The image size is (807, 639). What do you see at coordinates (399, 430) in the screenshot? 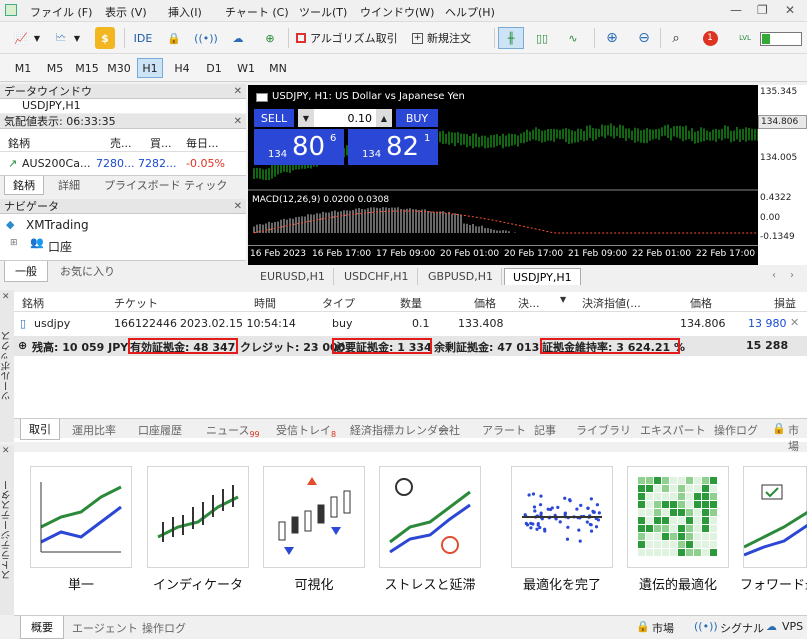
I see `tab-calendar: 経済指標カレンダー` at bounding box center [399, 430].